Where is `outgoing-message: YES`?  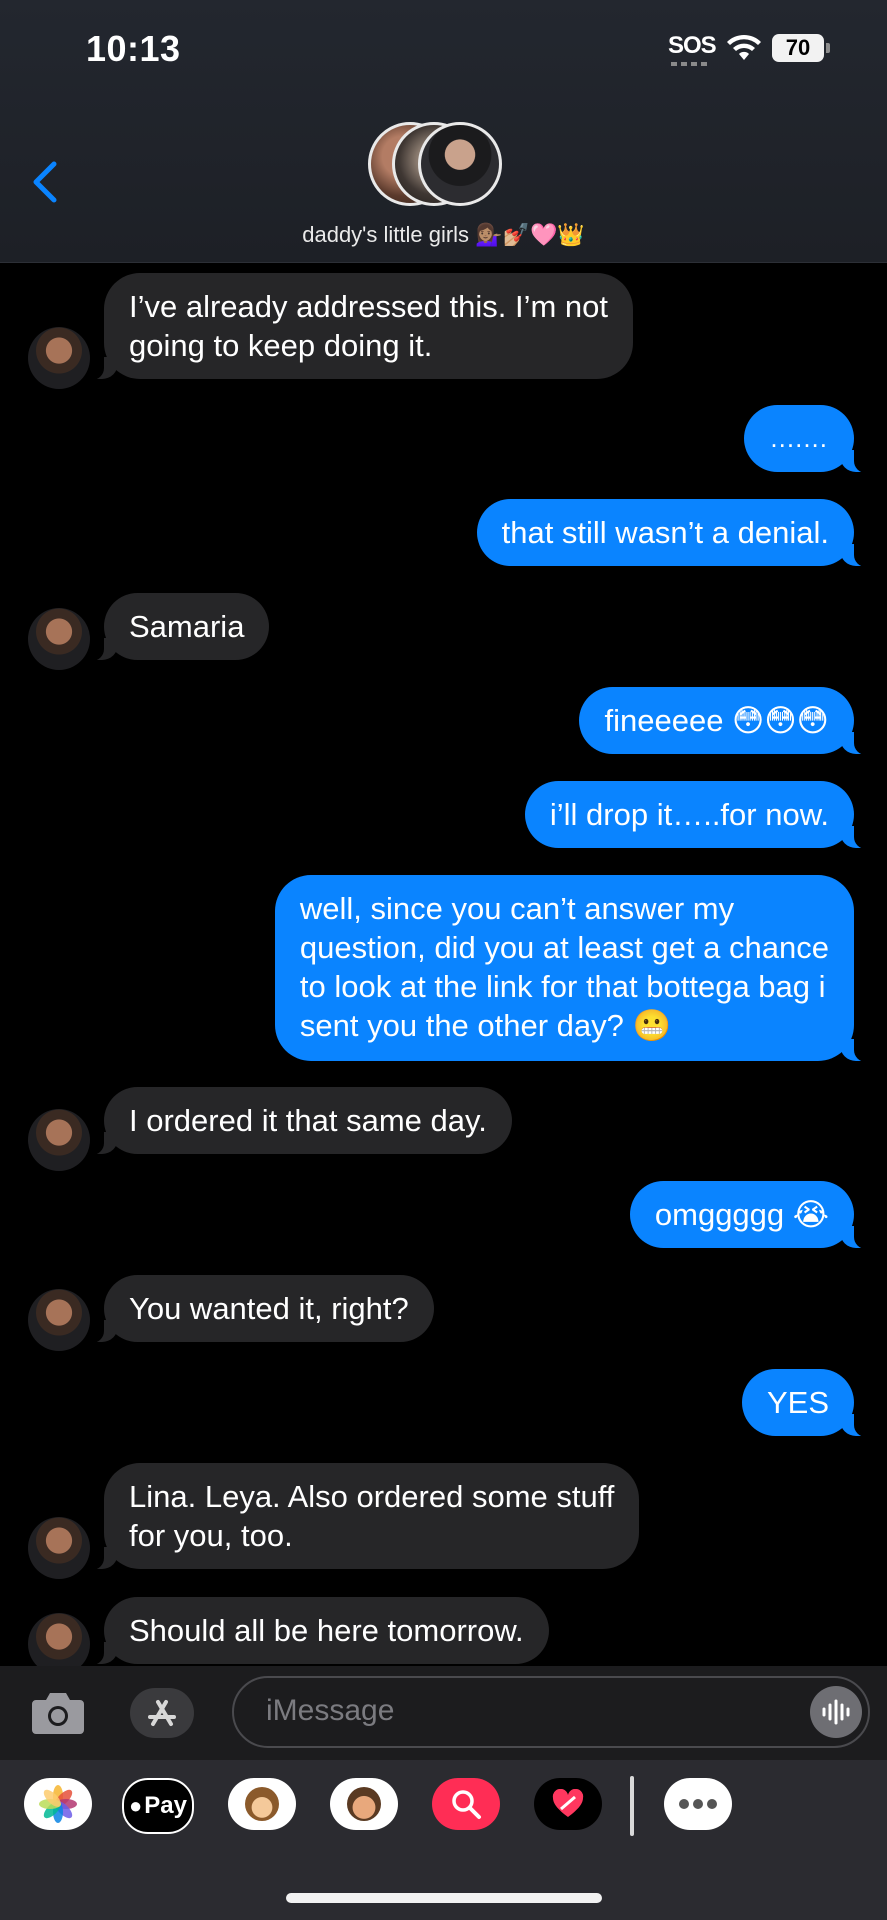 outgoing-message: YES is located at coordinates (805, 1403).